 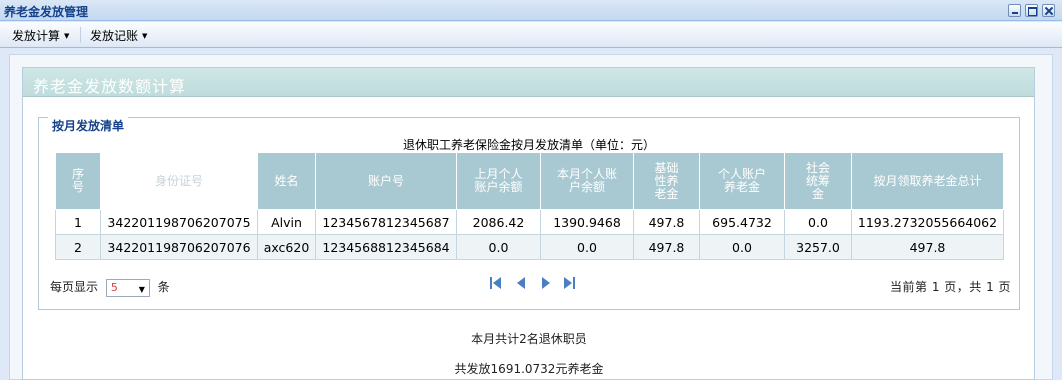 What do you see at coordinates (951, 287) in the screenshot?
I see `page-status: 当前第 1 页，共 1 页` at bounding box center [951, 287].